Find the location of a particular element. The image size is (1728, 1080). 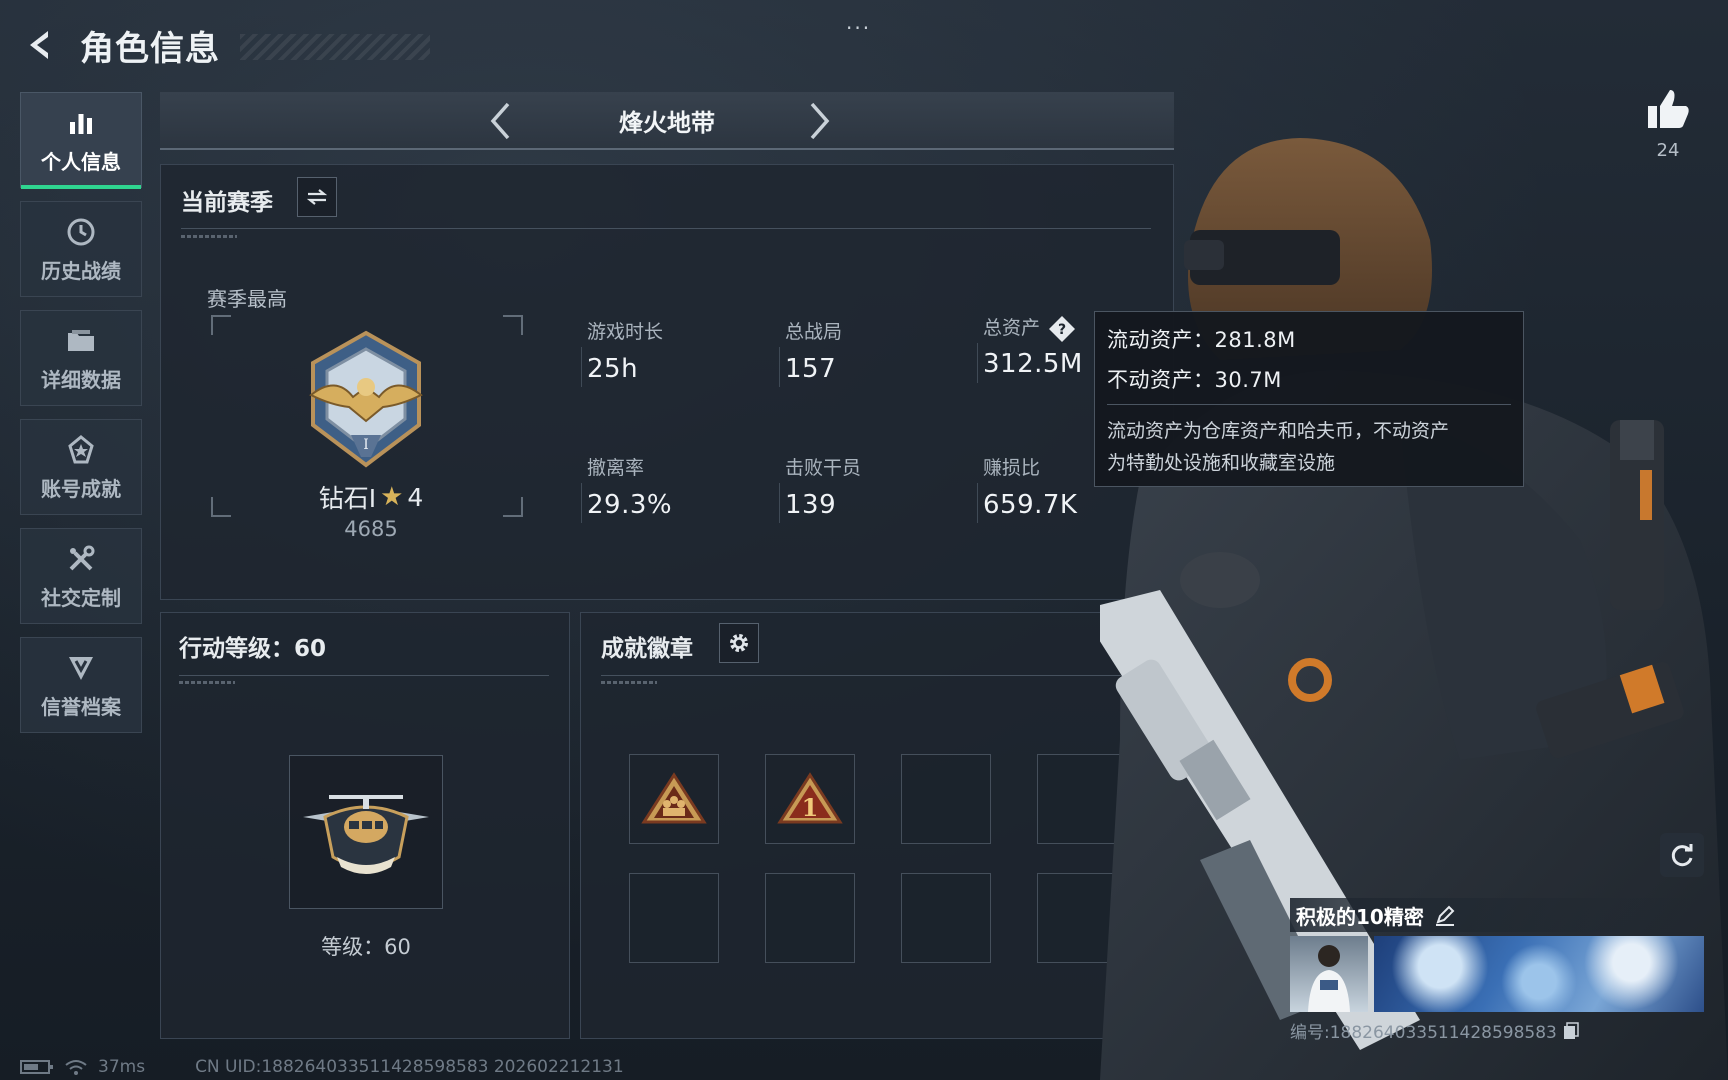

nav-item-reputation: 信誉档案 is located at coordinates (81, 685).